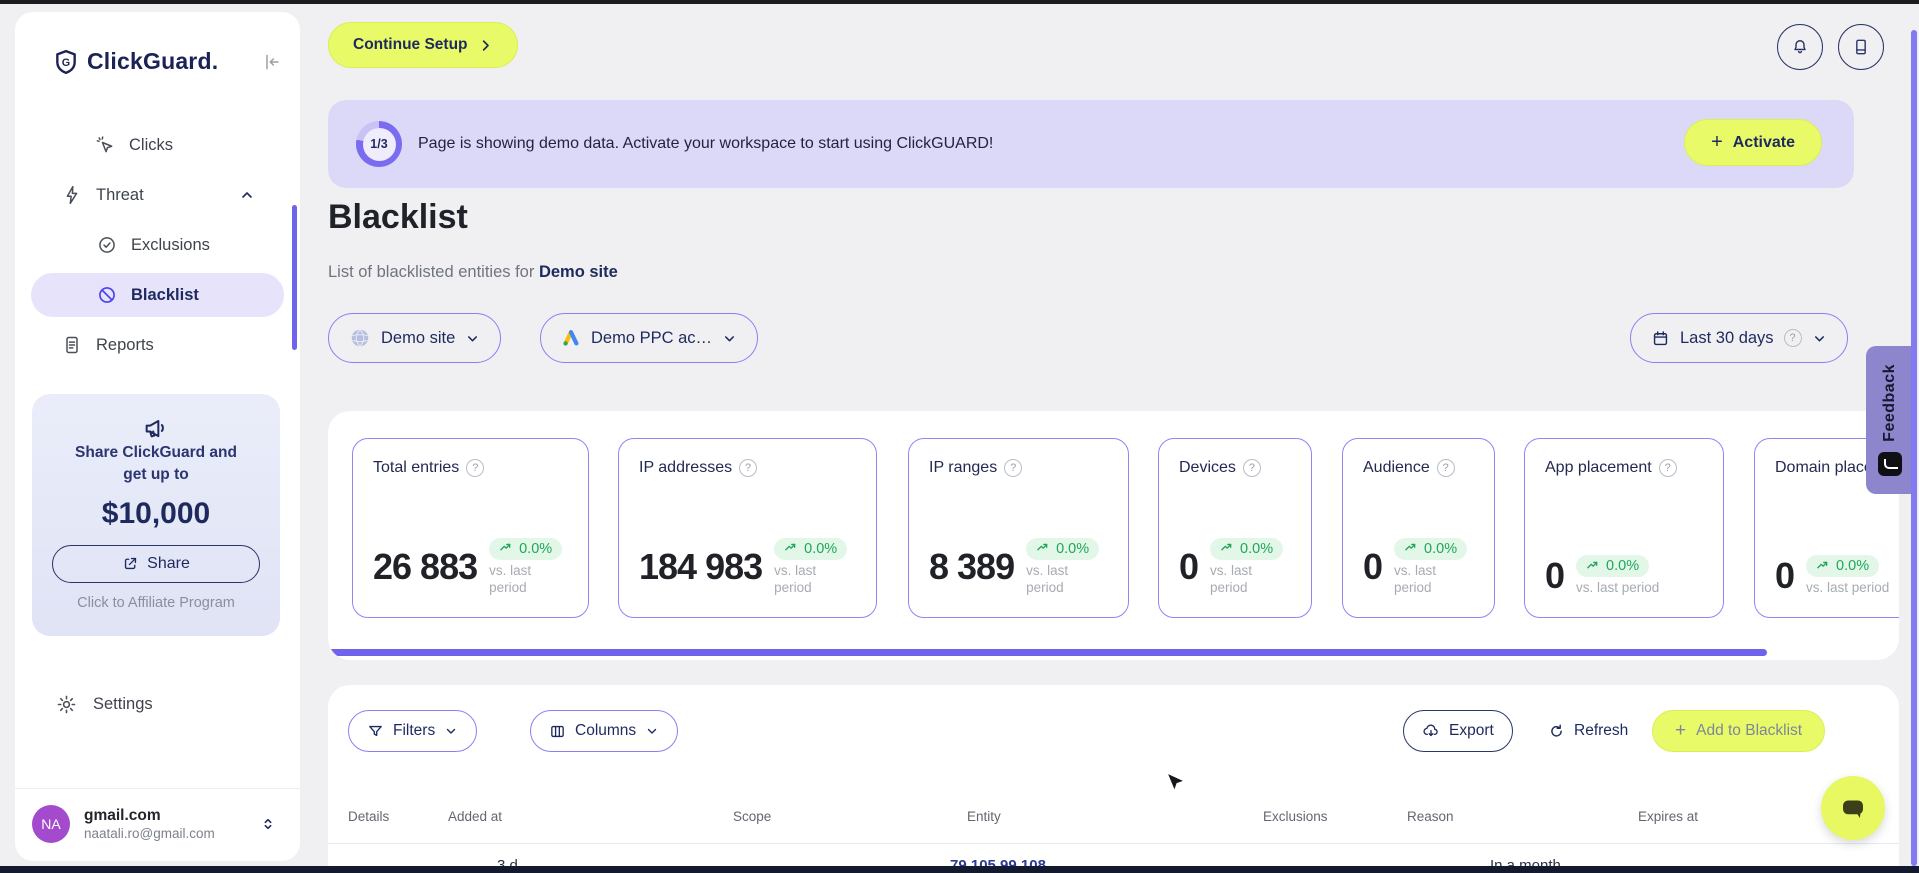  What do you see at coordinates (1800, 47) in the screenshot?
I see `notifications-button` at bounding box center [1800, 47].